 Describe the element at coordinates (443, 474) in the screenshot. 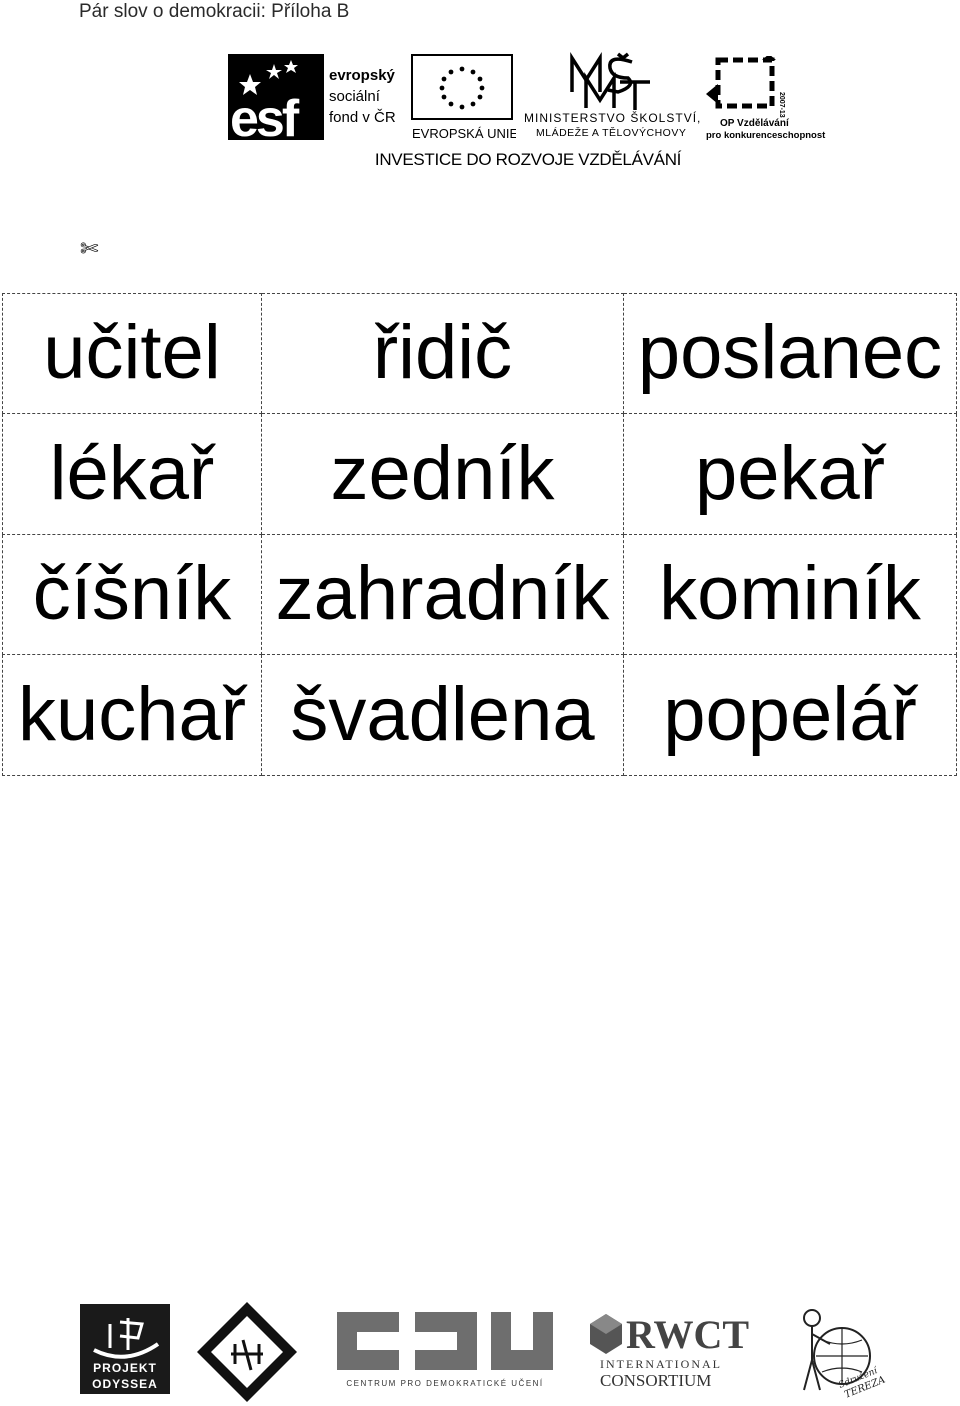

I see `word-card: zedník` at that location.